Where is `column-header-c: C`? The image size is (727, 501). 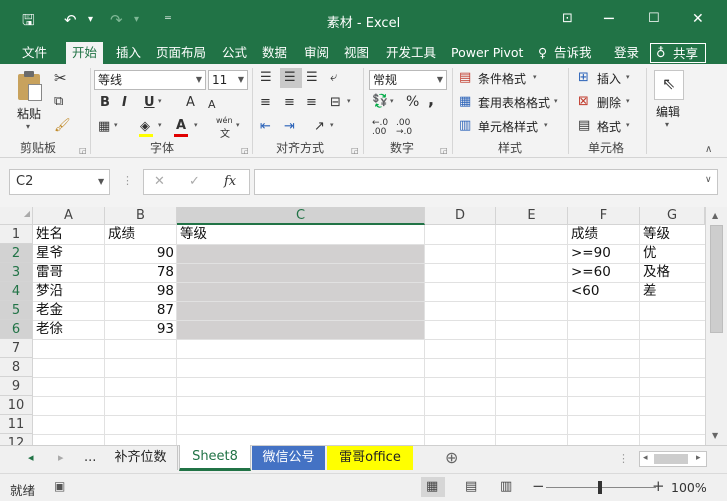
column-header-c: C is located at coordinates (301, 216).